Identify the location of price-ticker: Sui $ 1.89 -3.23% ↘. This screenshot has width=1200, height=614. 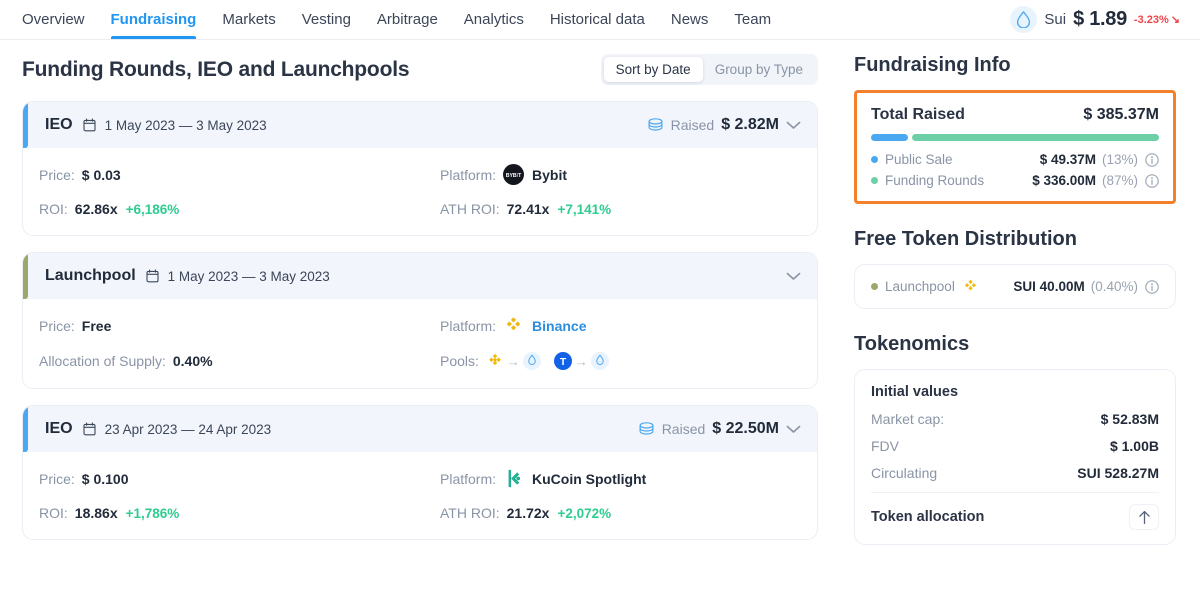
(1098, 19).